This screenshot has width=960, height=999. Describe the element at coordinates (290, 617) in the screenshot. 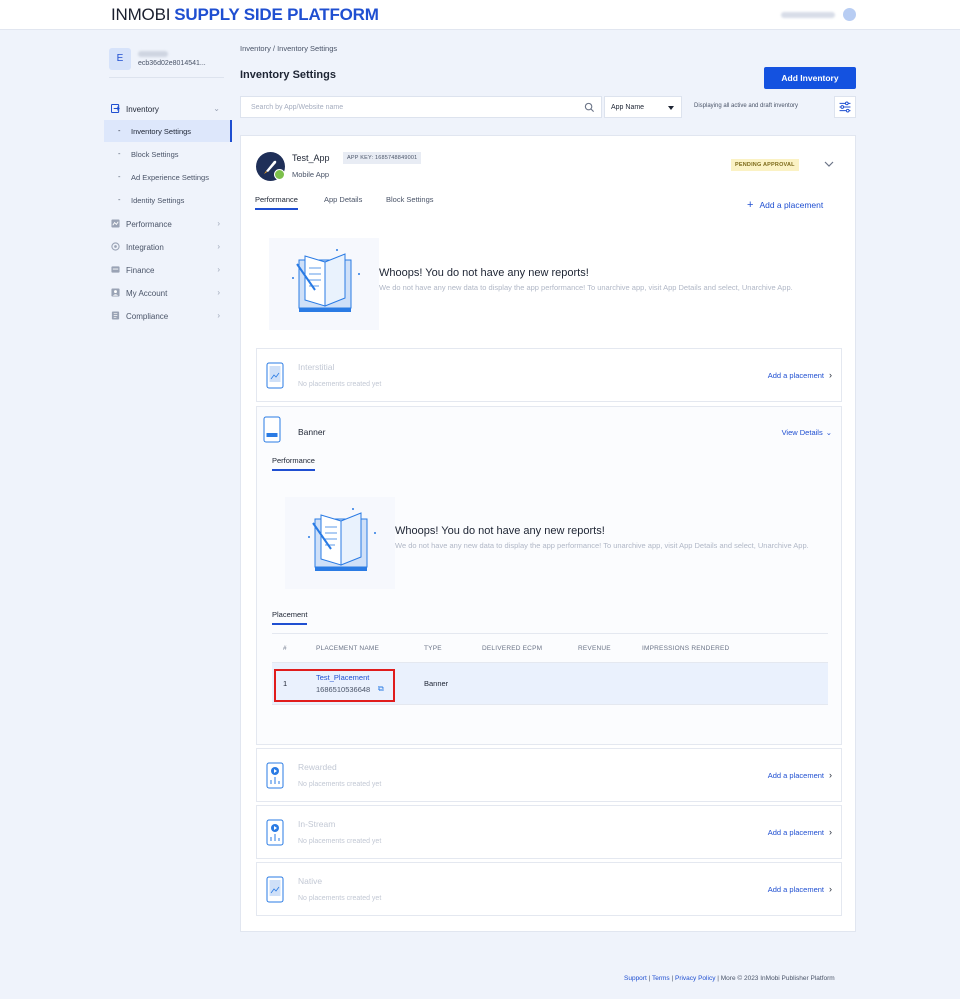

I see `tab-placement: Placement` at that location.